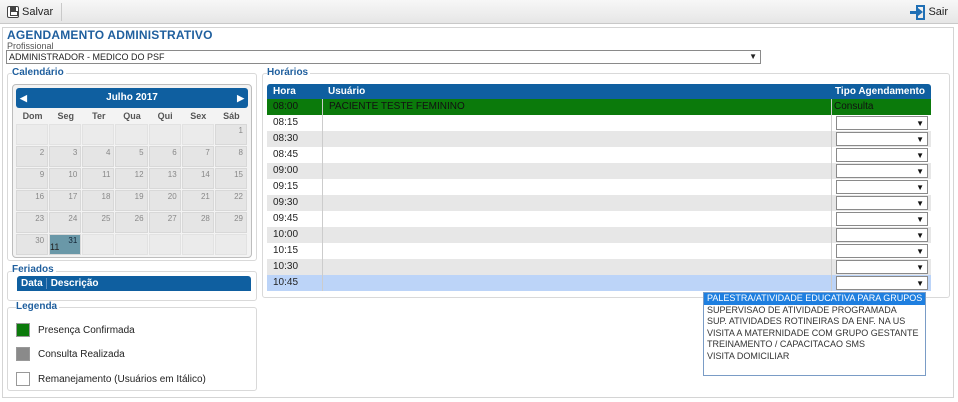 This screenshot has height=402, width=958. I want to click on horario-row: 09:30 ▼, so click(599, 203).